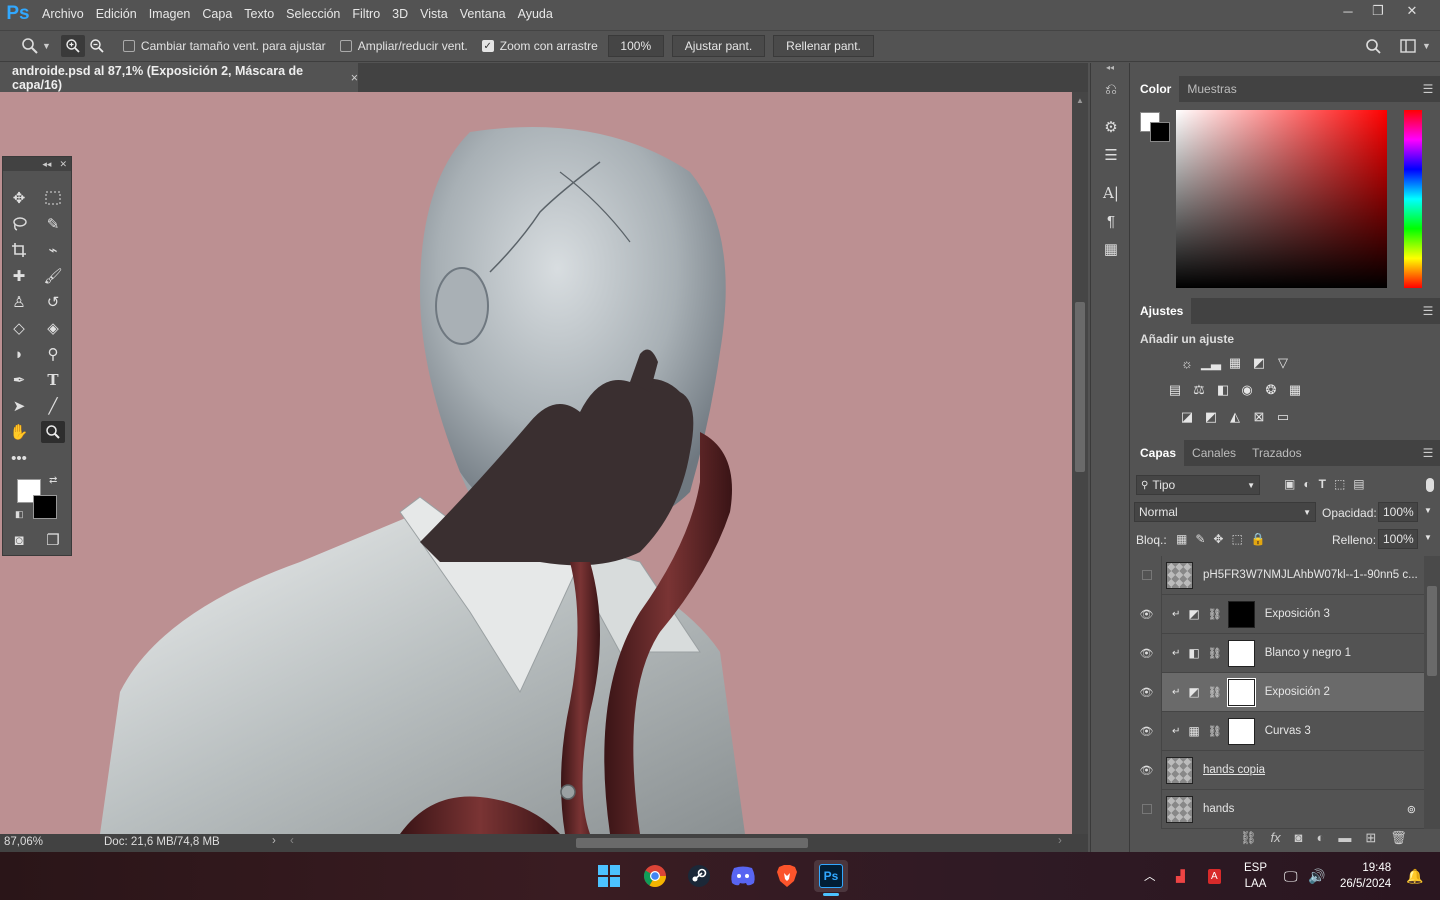  What do you see at coordinates (313, 14) in the screenshot?
I see `menu-seleccion: Selección` at bounding box center [313, 14].